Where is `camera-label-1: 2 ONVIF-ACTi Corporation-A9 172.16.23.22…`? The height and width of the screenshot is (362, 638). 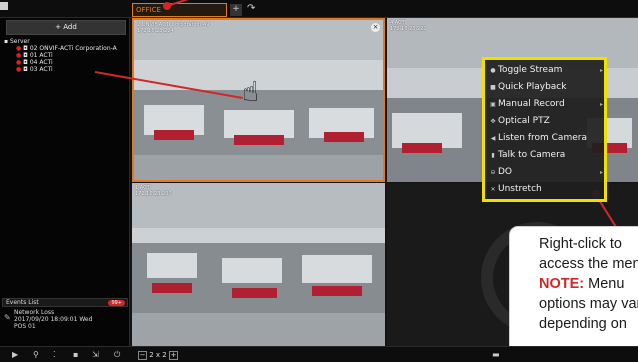
camera-label-1: 2 ONVIF-ACTi Corporation-A9 172.16.23.22… is located at coordinates (173, 28).